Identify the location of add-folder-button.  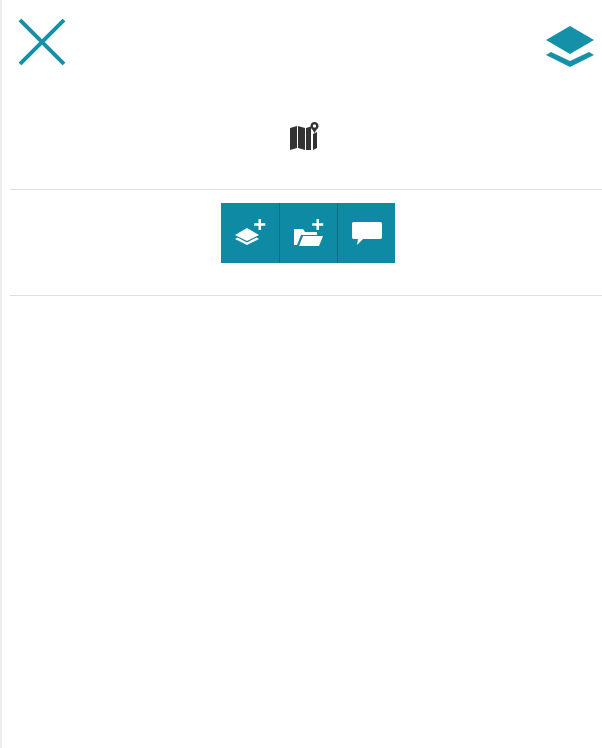
(308, 233).